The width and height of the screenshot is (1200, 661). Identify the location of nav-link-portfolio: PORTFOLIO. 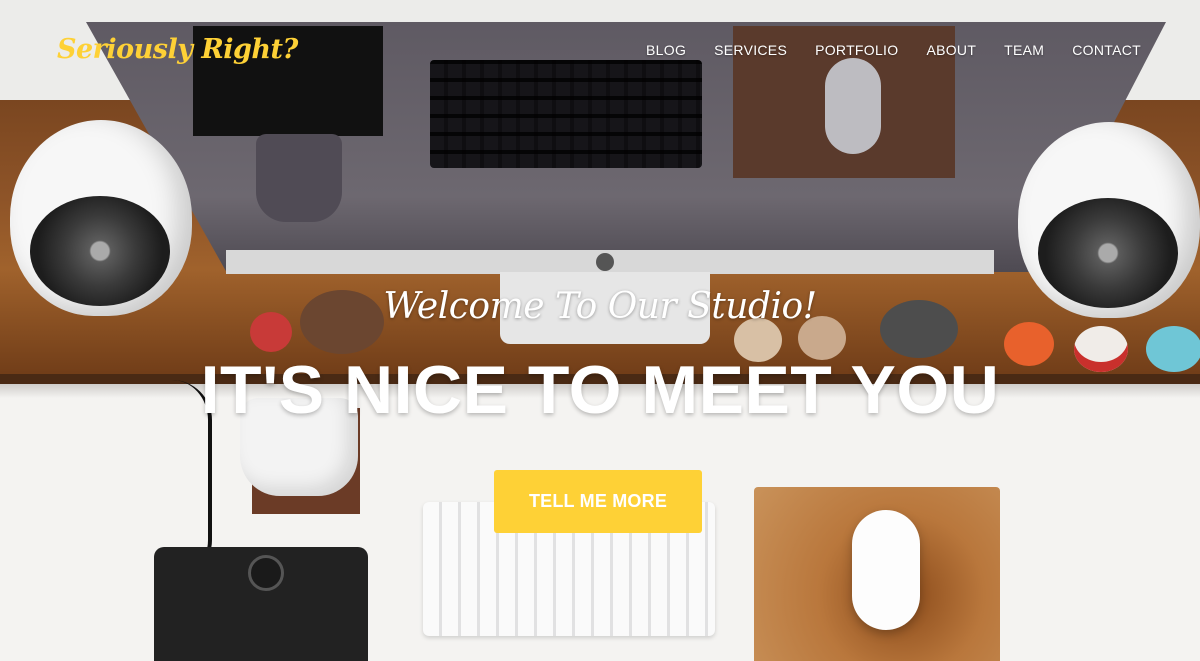
(856, 50).